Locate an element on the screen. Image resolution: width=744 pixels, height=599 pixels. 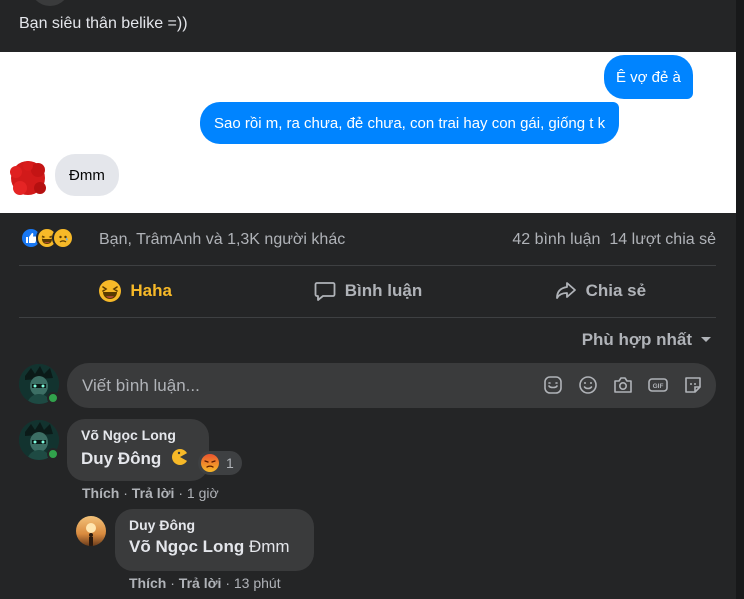
comment-author: Võ Ngọc Long is located at coordinates (138, 435).